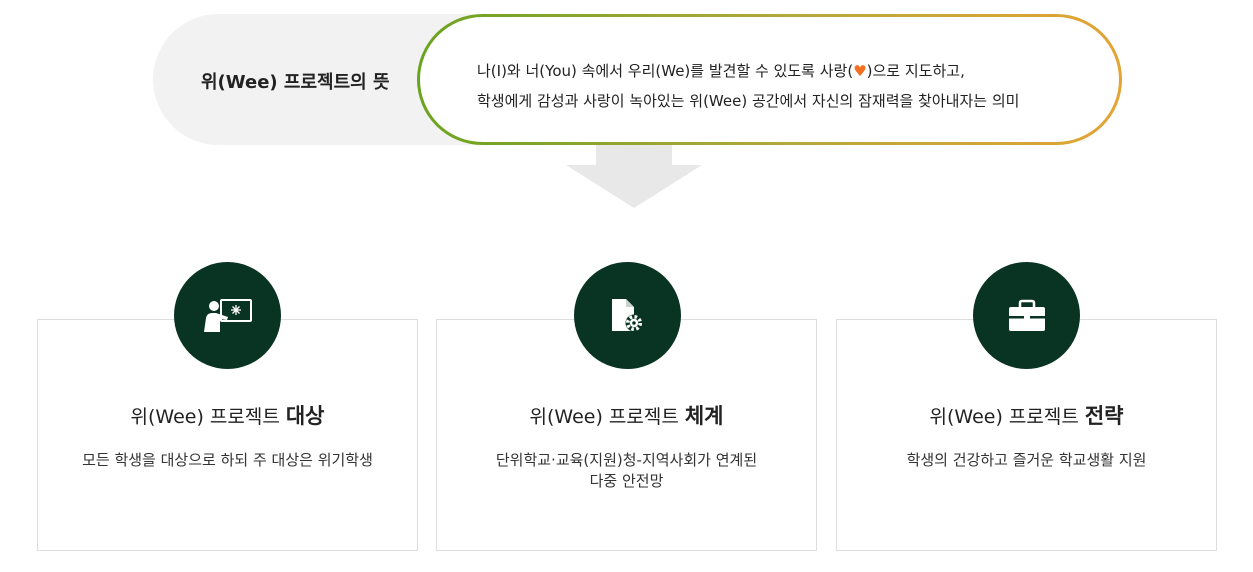 Image resolution: width=1253 pixels, height=572 pixels. What do you see at coordinates (208, 417) in the screenshot?
I see `card-target-title-prefix: 위(Wee) 프로젝트` at bounding box center [208, 417].